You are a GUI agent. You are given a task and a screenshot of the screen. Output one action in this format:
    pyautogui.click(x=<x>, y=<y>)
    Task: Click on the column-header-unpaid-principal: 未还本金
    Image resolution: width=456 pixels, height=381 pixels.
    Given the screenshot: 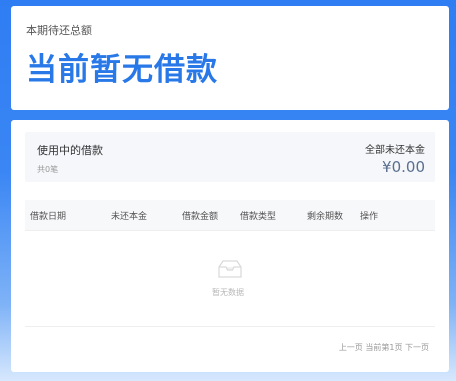 What is the action you would take?
    pyautogui.click(x=129, y=217)
    